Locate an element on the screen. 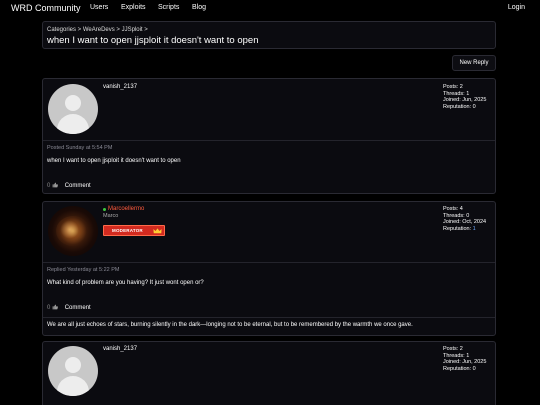 This screenshot has width=540, height=405. stat-reputation-label: Reputation: is located at coordinates (458, 228).